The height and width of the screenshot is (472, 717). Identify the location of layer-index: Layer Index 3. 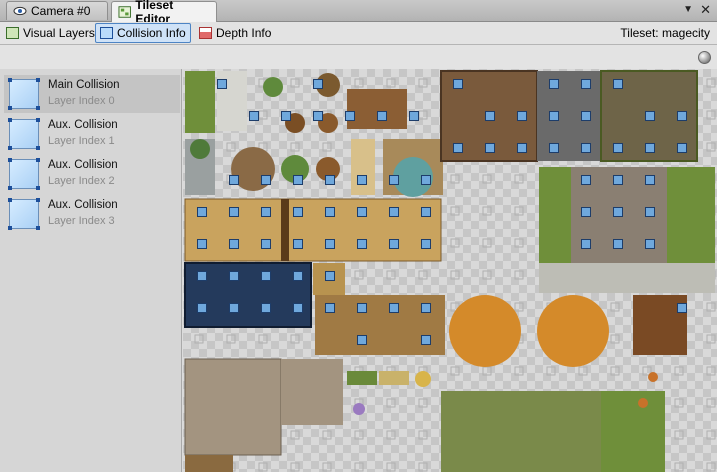
(81, 221).